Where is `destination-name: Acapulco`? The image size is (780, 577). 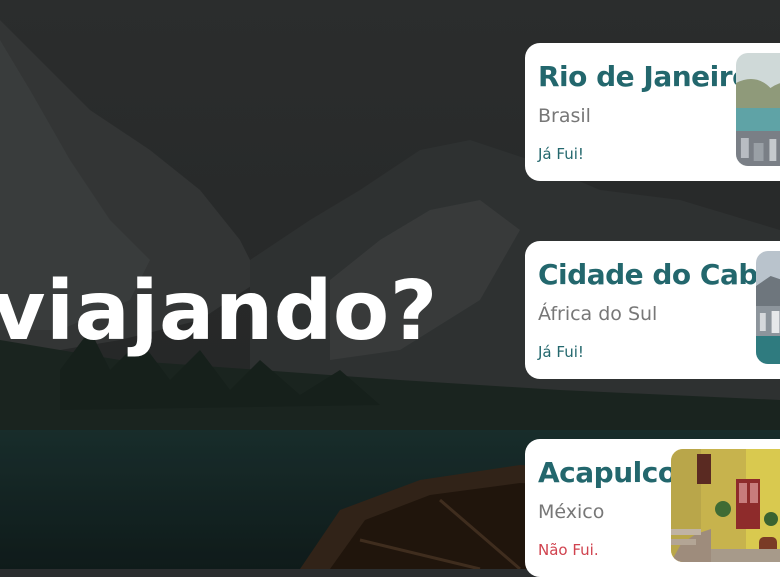 destination-name: Acapulco is located at coordinates (607, 472).